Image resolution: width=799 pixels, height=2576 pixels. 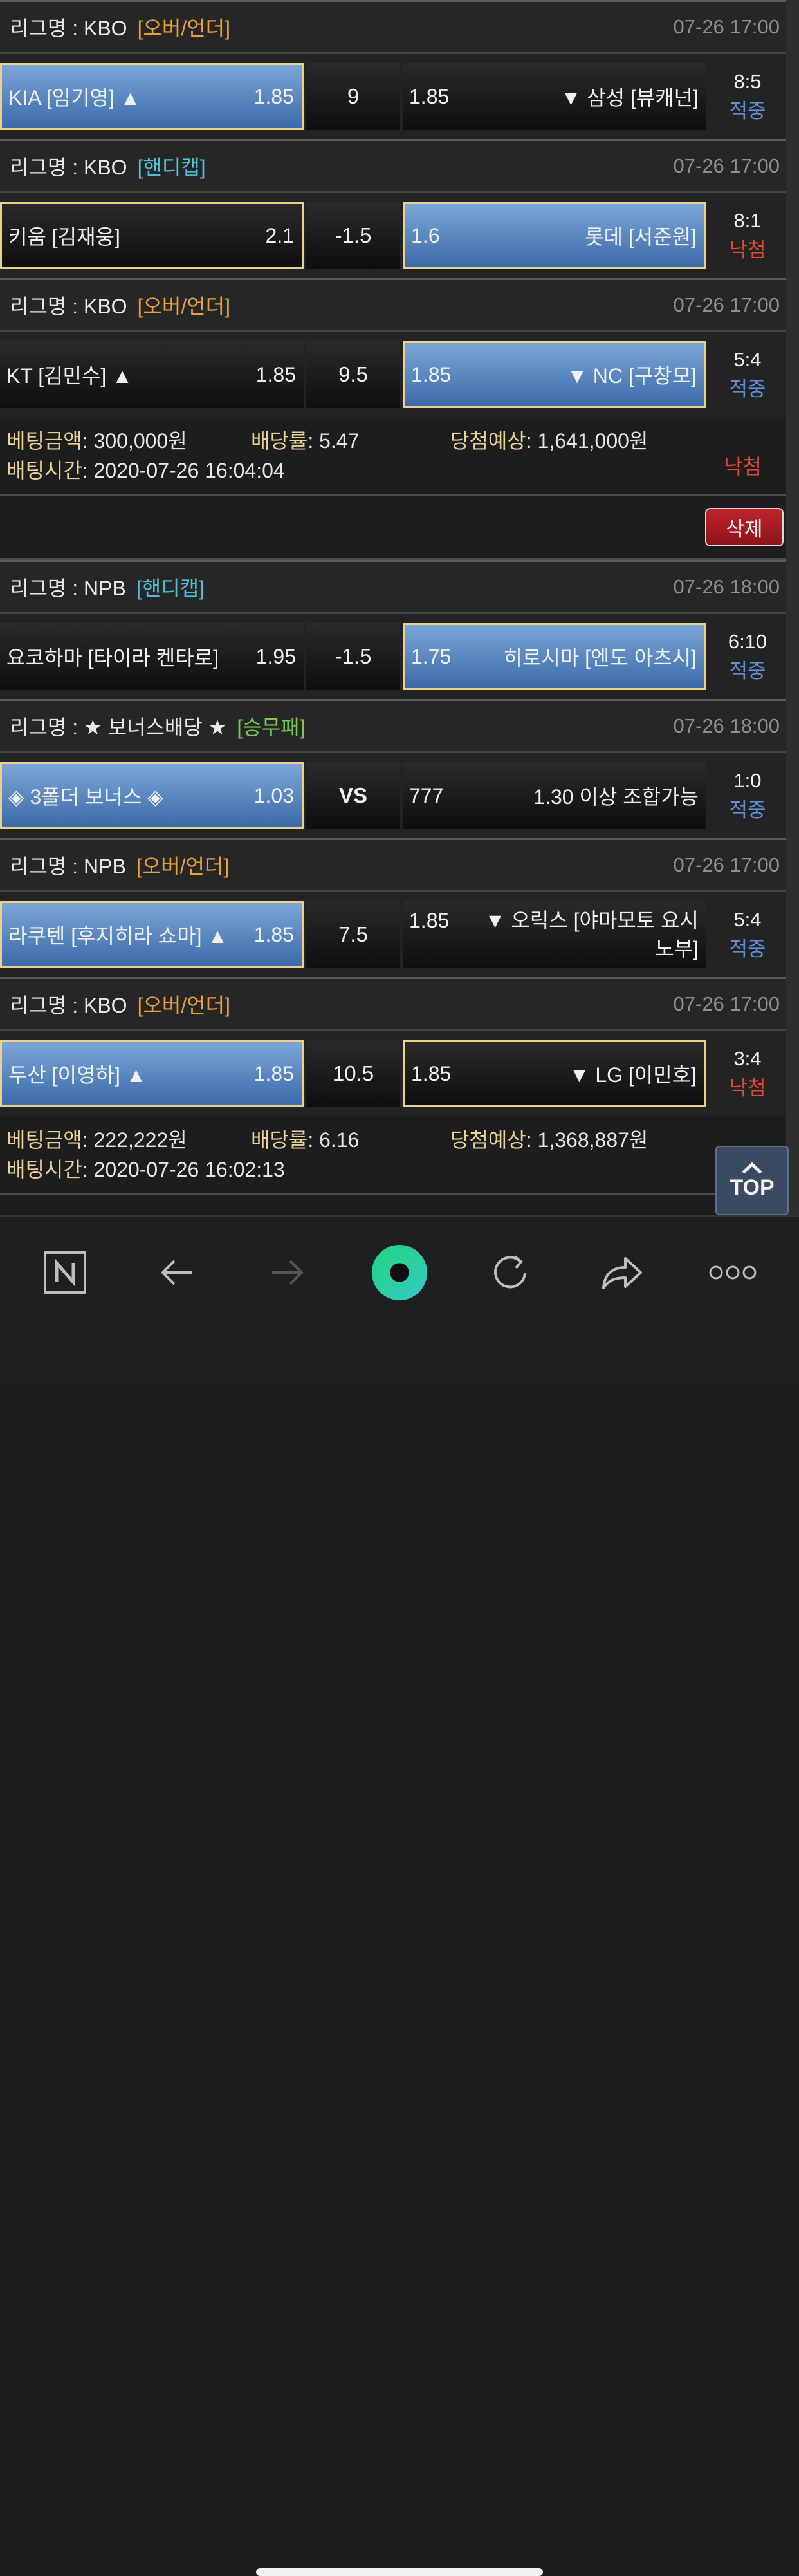 What do you see at coordinates (353, 374) in the screenshot?
I see `handicap-value: 9.5` at bounding box center [353, 374].